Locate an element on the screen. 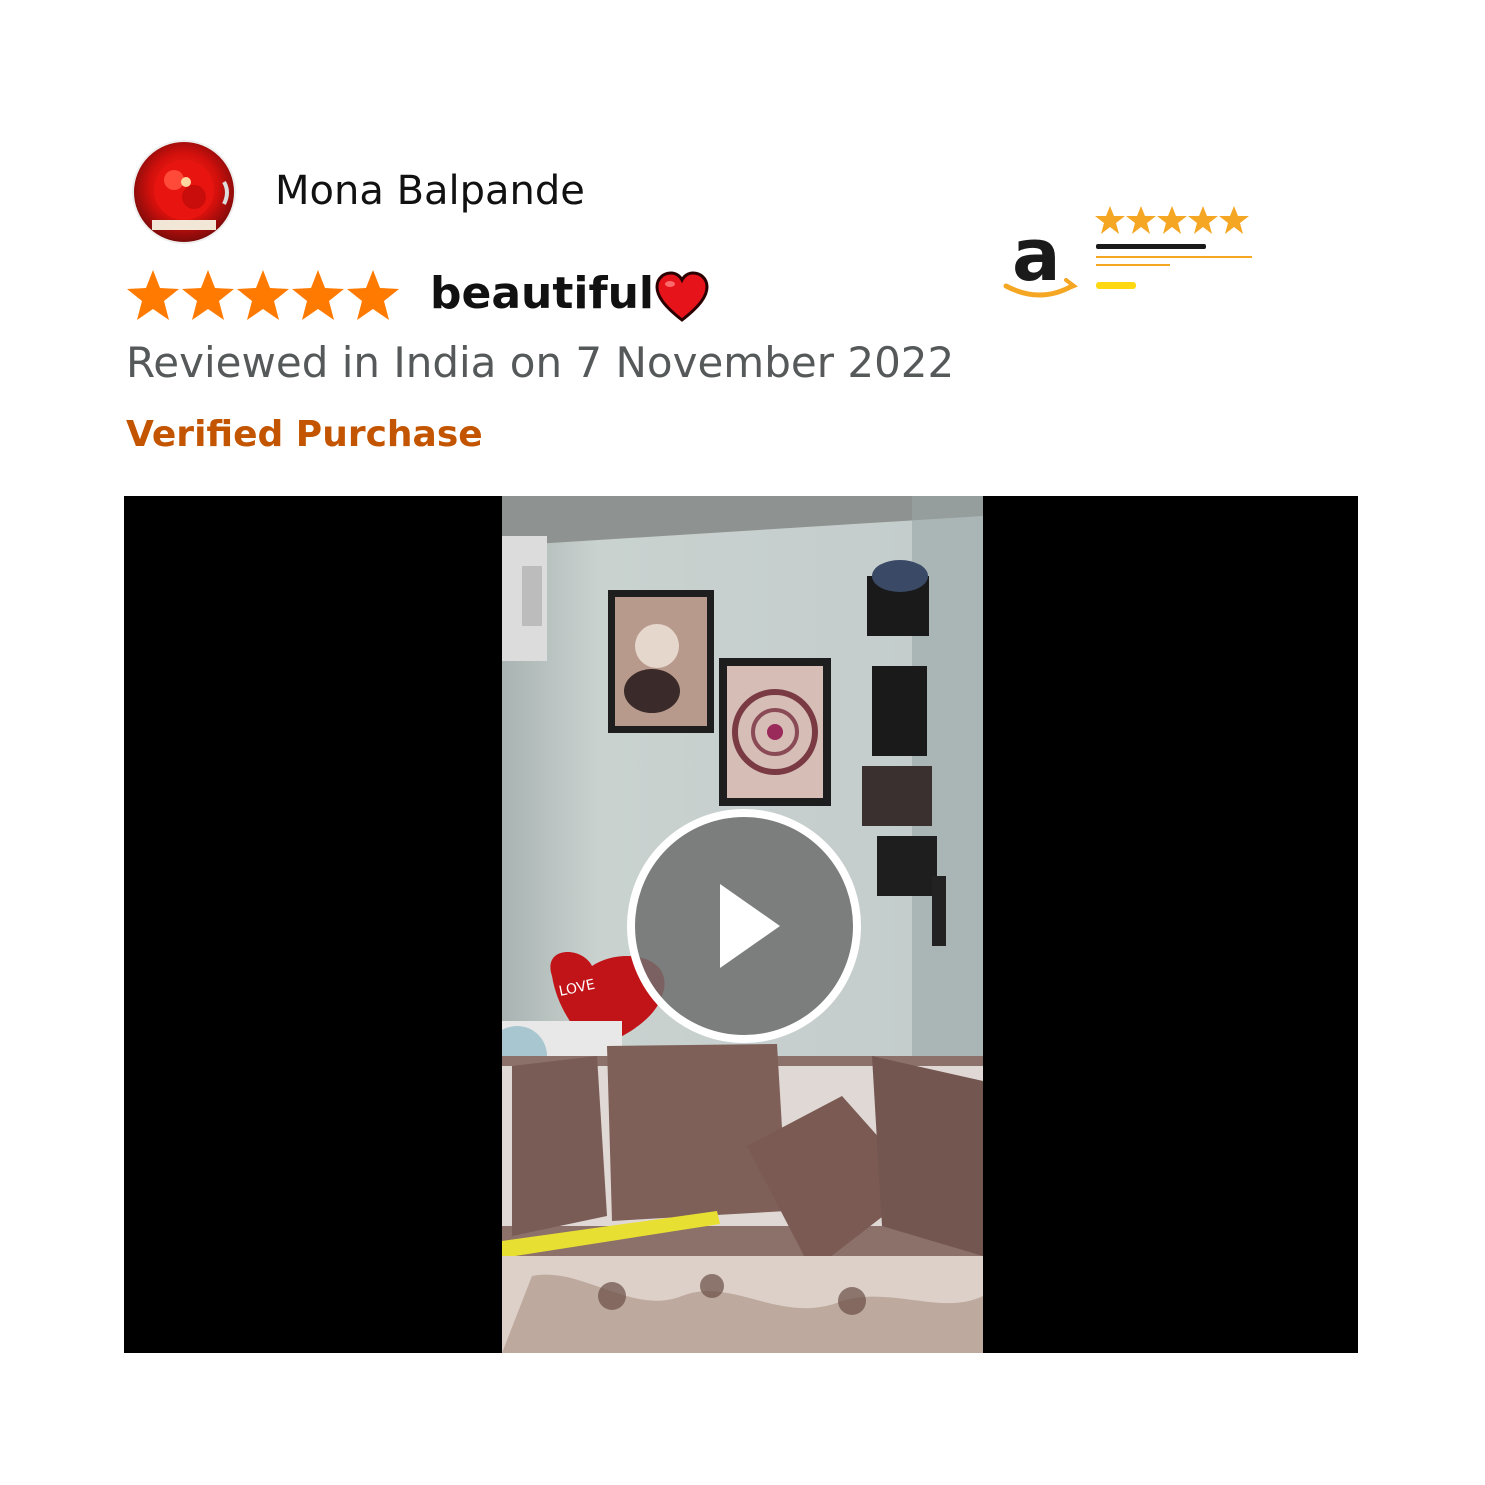 The width and height of the screenshot is (1485, 1485). play-button is located at coordinates (744, 926).